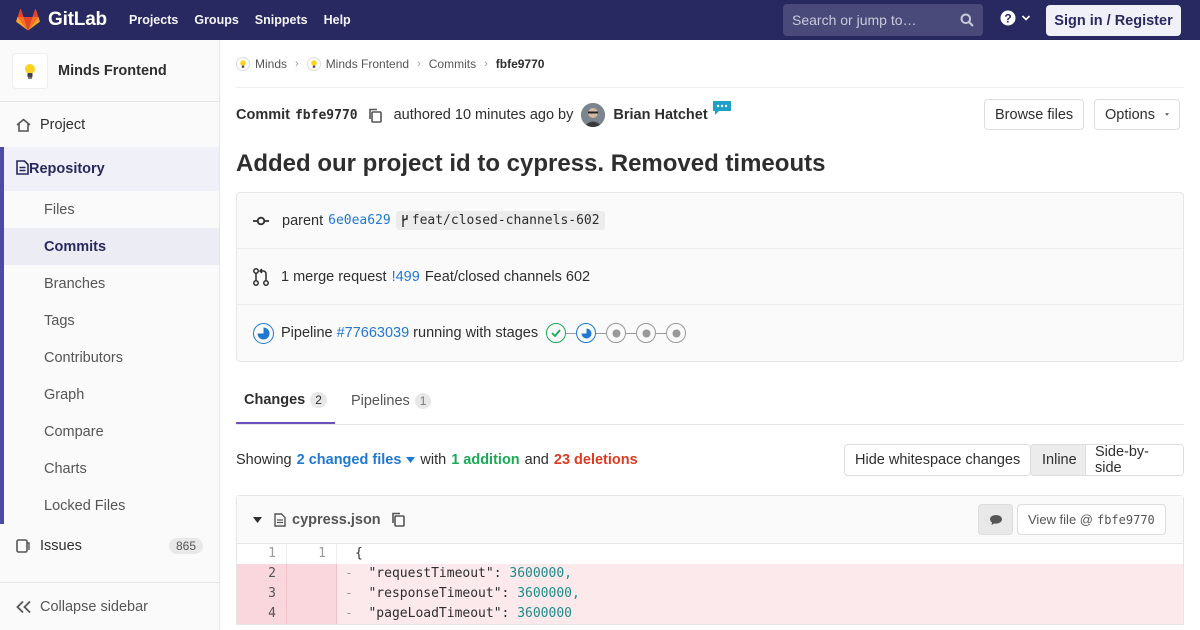  I want to click on breadcrumb-item: Minds, so click(262, 63).